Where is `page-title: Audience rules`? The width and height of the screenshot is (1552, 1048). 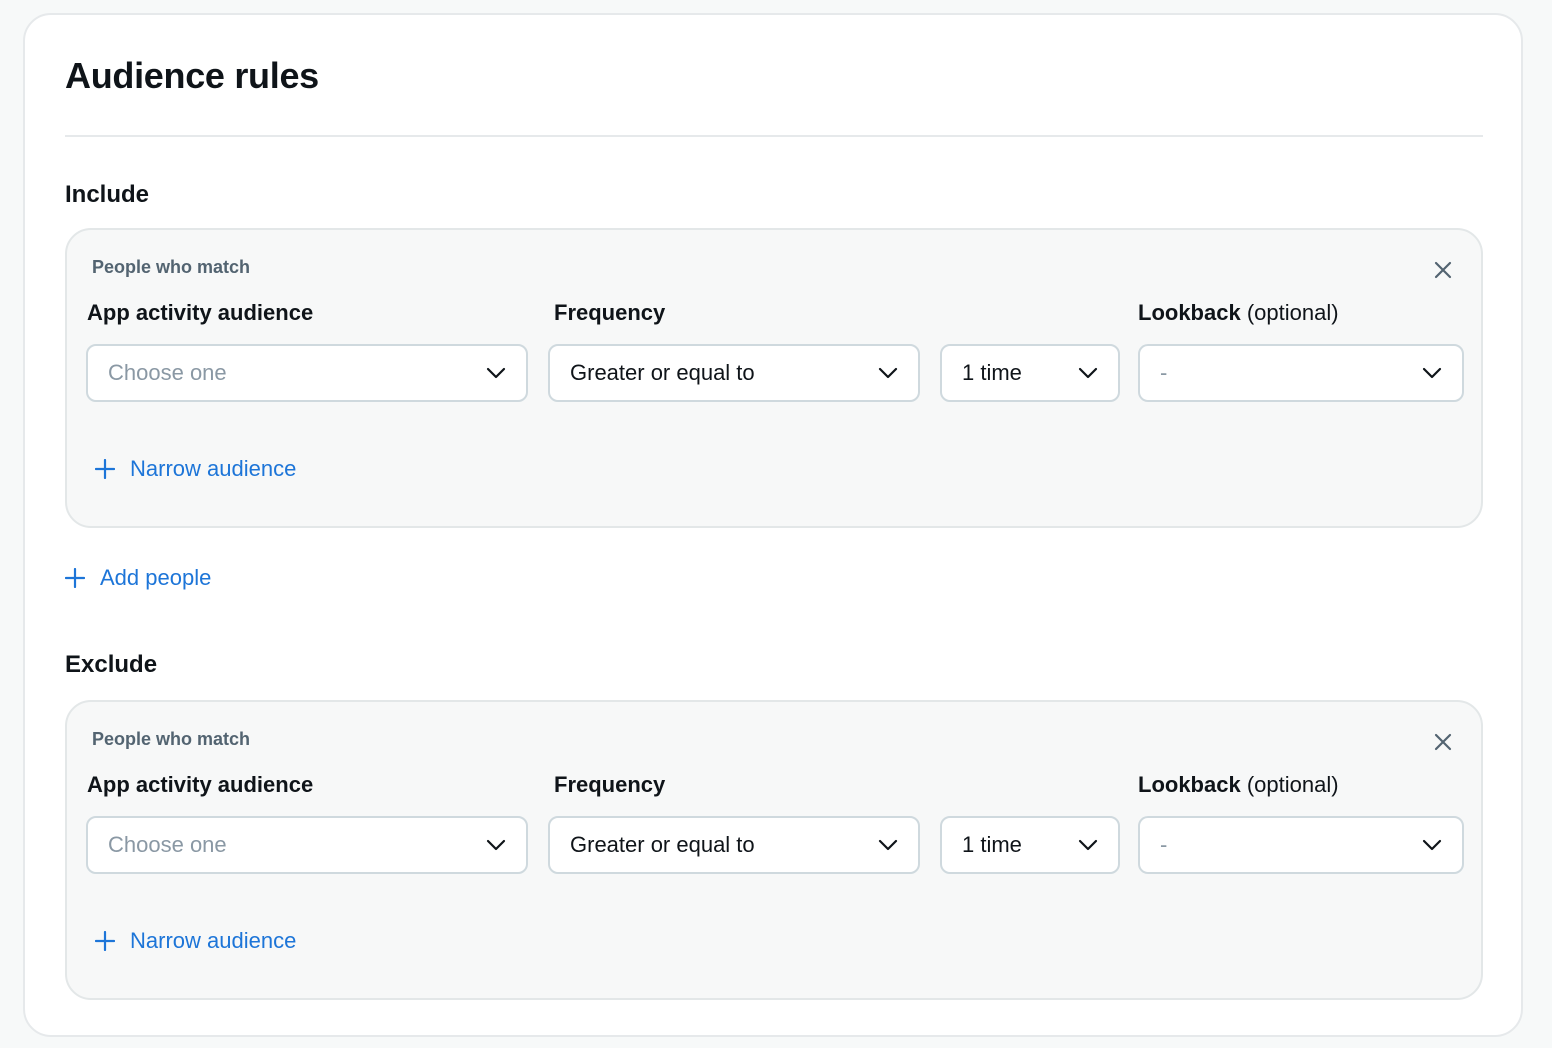
page-title: Audience rules is located at coordinates (192, 75).